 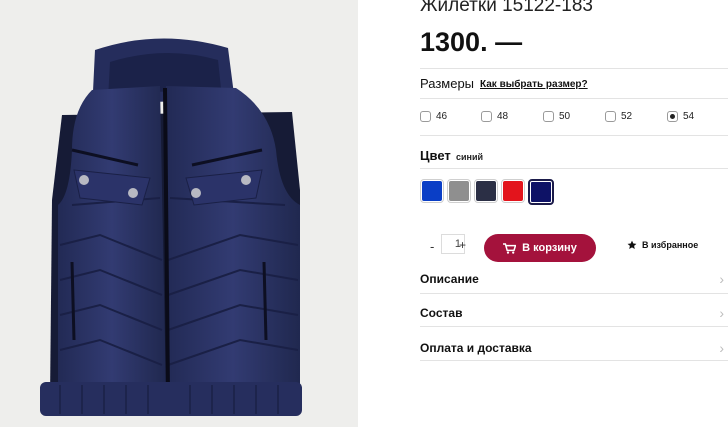 I want to click on product-price: 1300. —, so click(x=471, y=42).